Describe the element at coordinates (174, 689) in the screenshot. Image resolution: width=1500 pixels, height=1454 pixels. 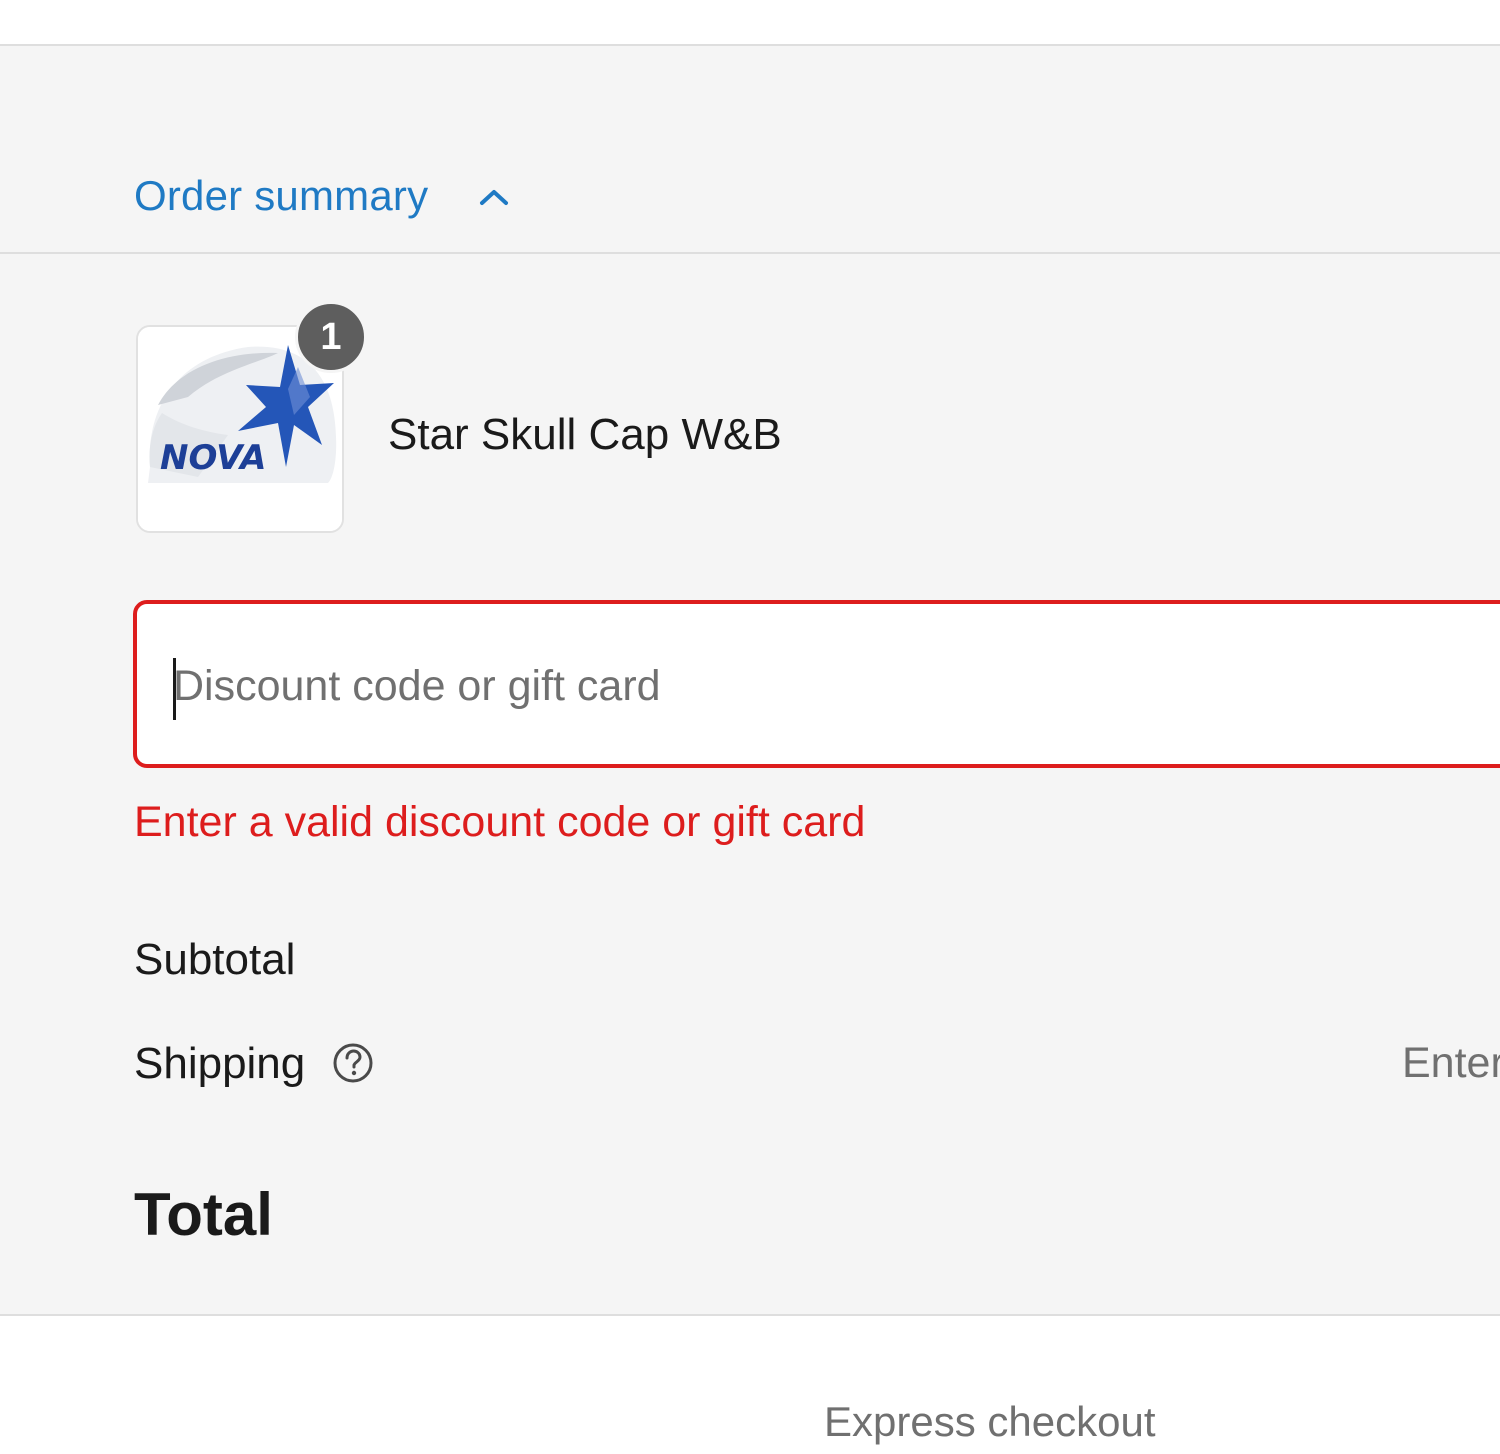
I see `text-caret` at that location.